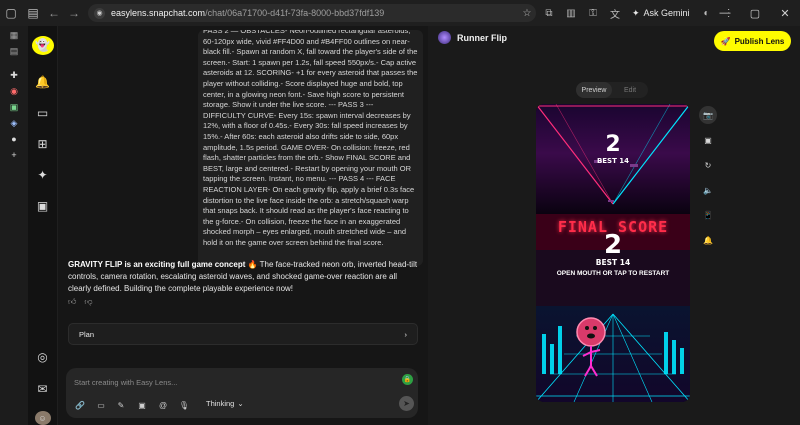  What do you see at coordinates (630, 90) in the screenshot?
I see `tab-edit: Edit` at bounding box center [630, 90].